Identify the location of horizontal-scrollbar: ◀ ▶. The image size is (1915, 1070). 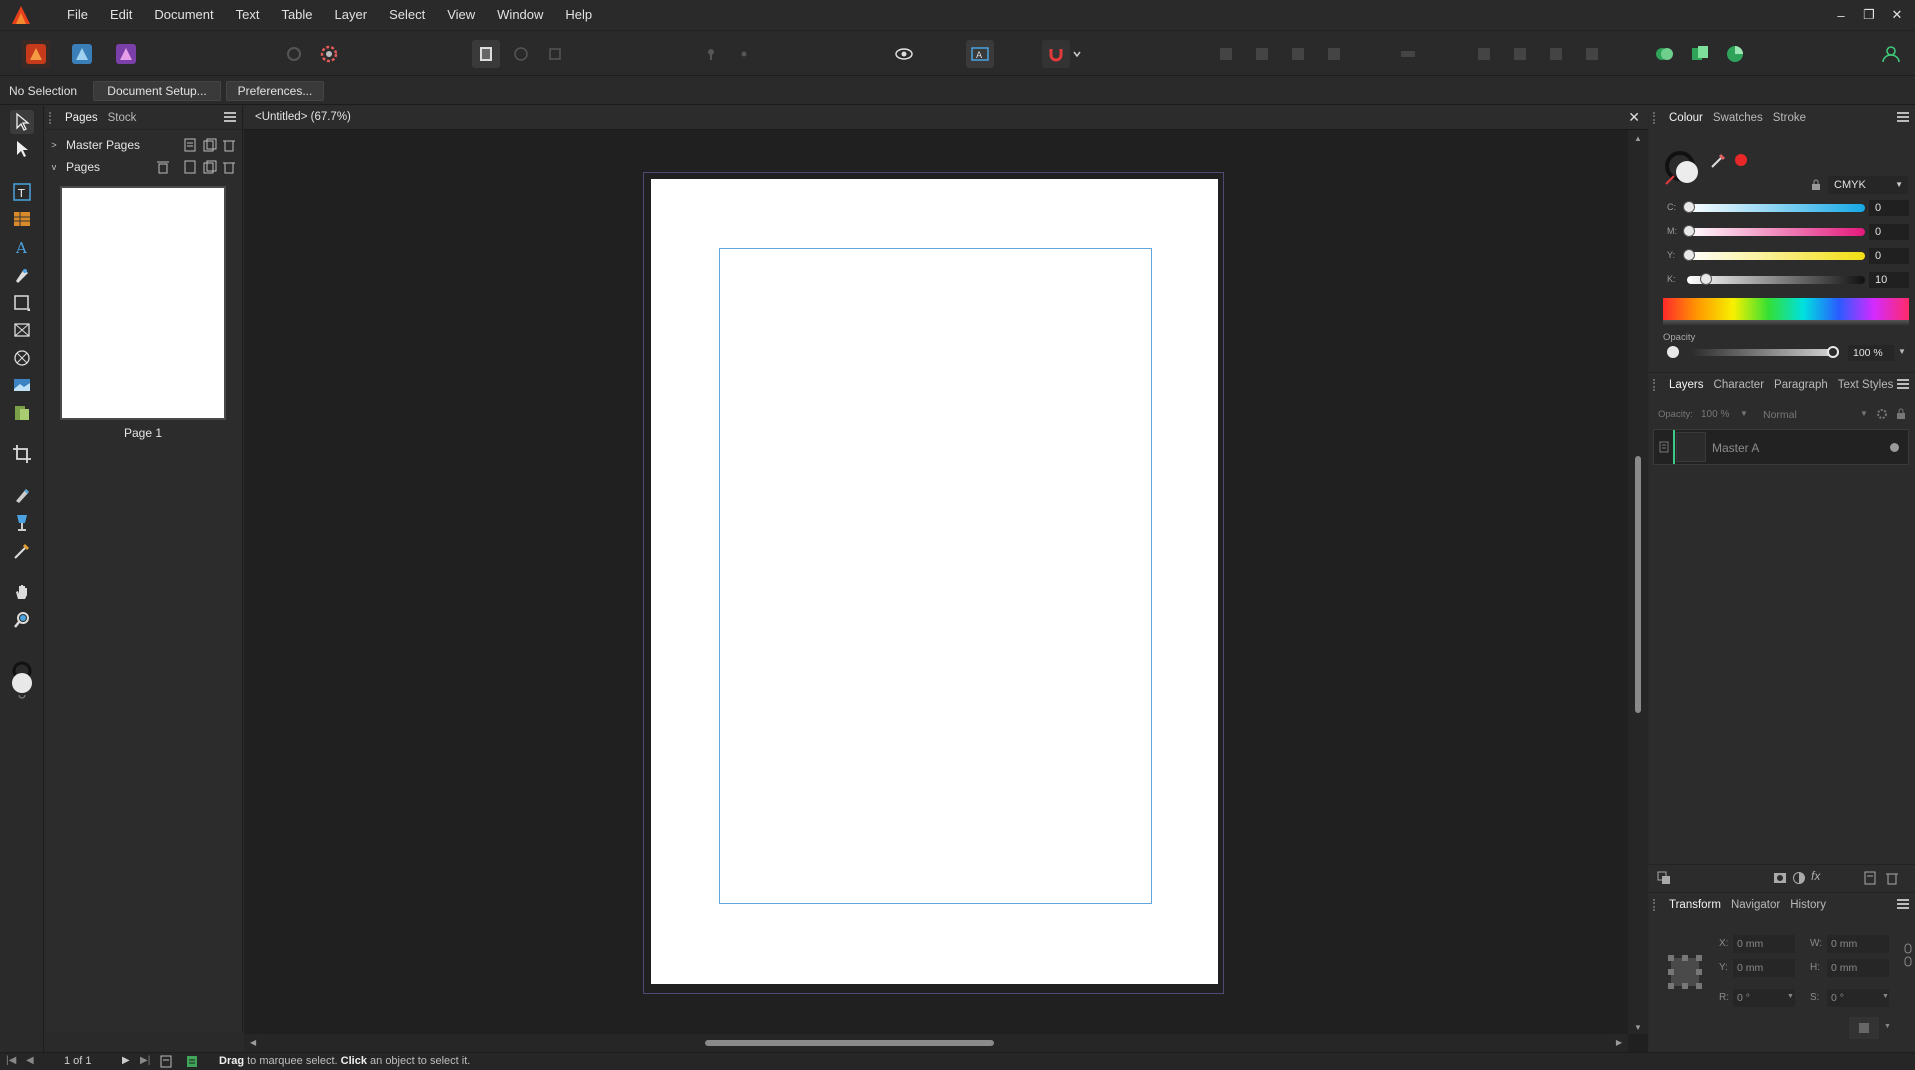
(936, 1043).